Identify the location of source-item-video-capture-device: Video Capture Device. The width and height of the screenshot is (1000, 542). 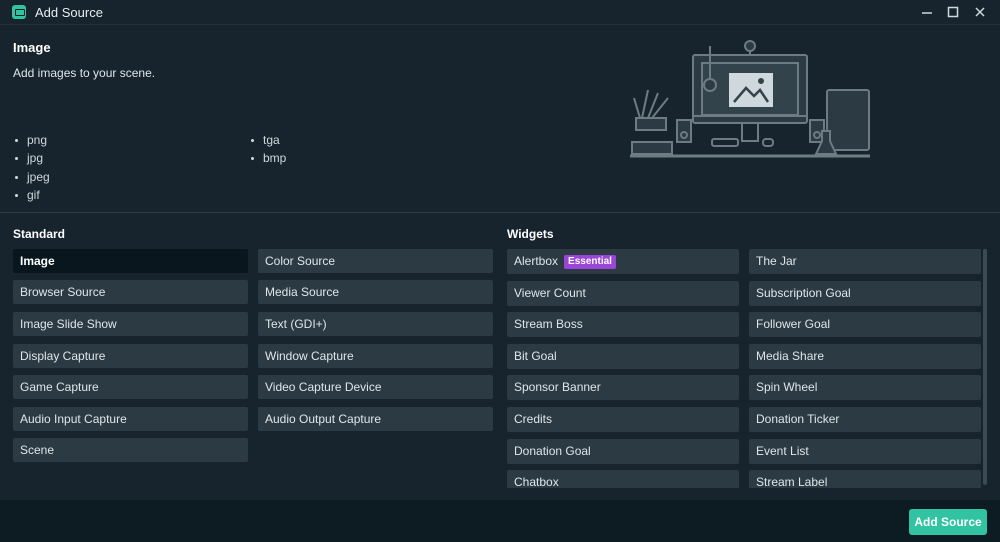
(375, 387).